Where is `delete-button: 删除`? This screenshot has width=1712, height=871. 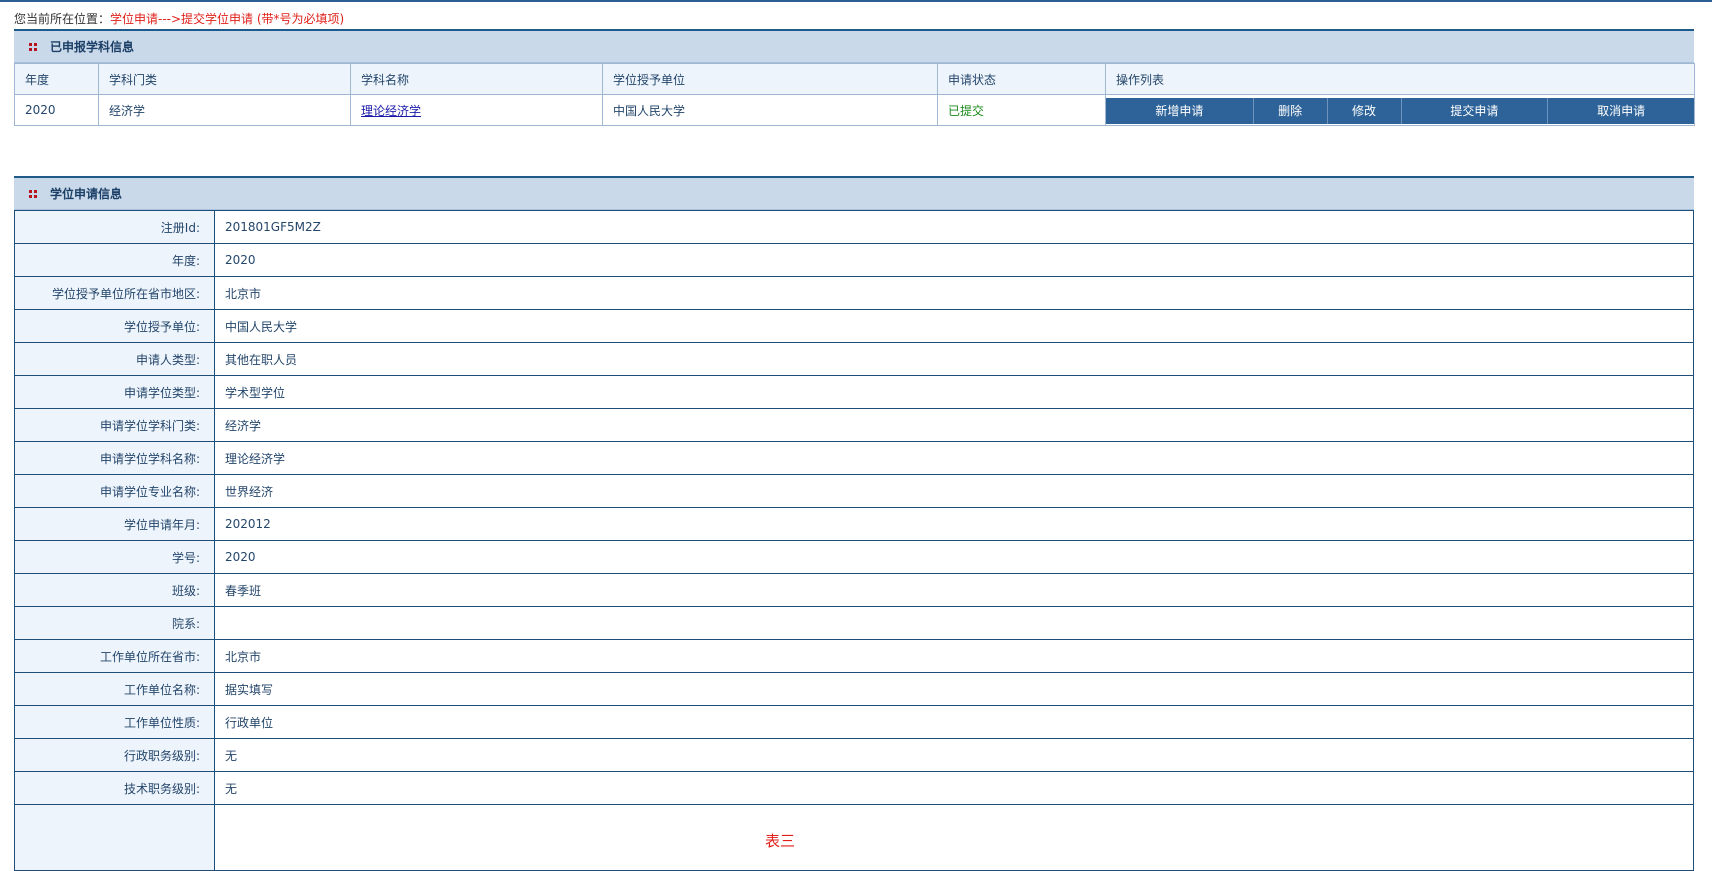
delete-button: 删除 is located at coordinates (1291, 110).